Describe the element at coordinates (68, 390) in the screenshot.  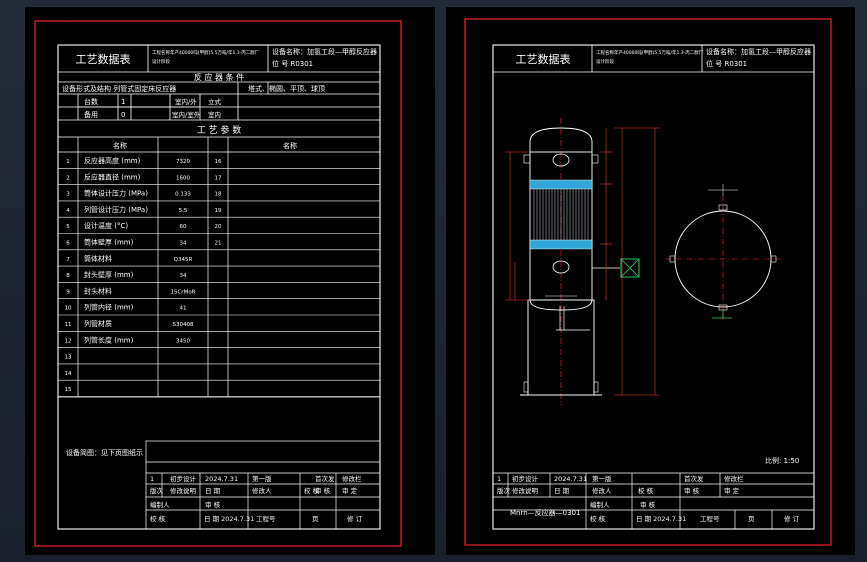
I see `param-no: 15` at that location.